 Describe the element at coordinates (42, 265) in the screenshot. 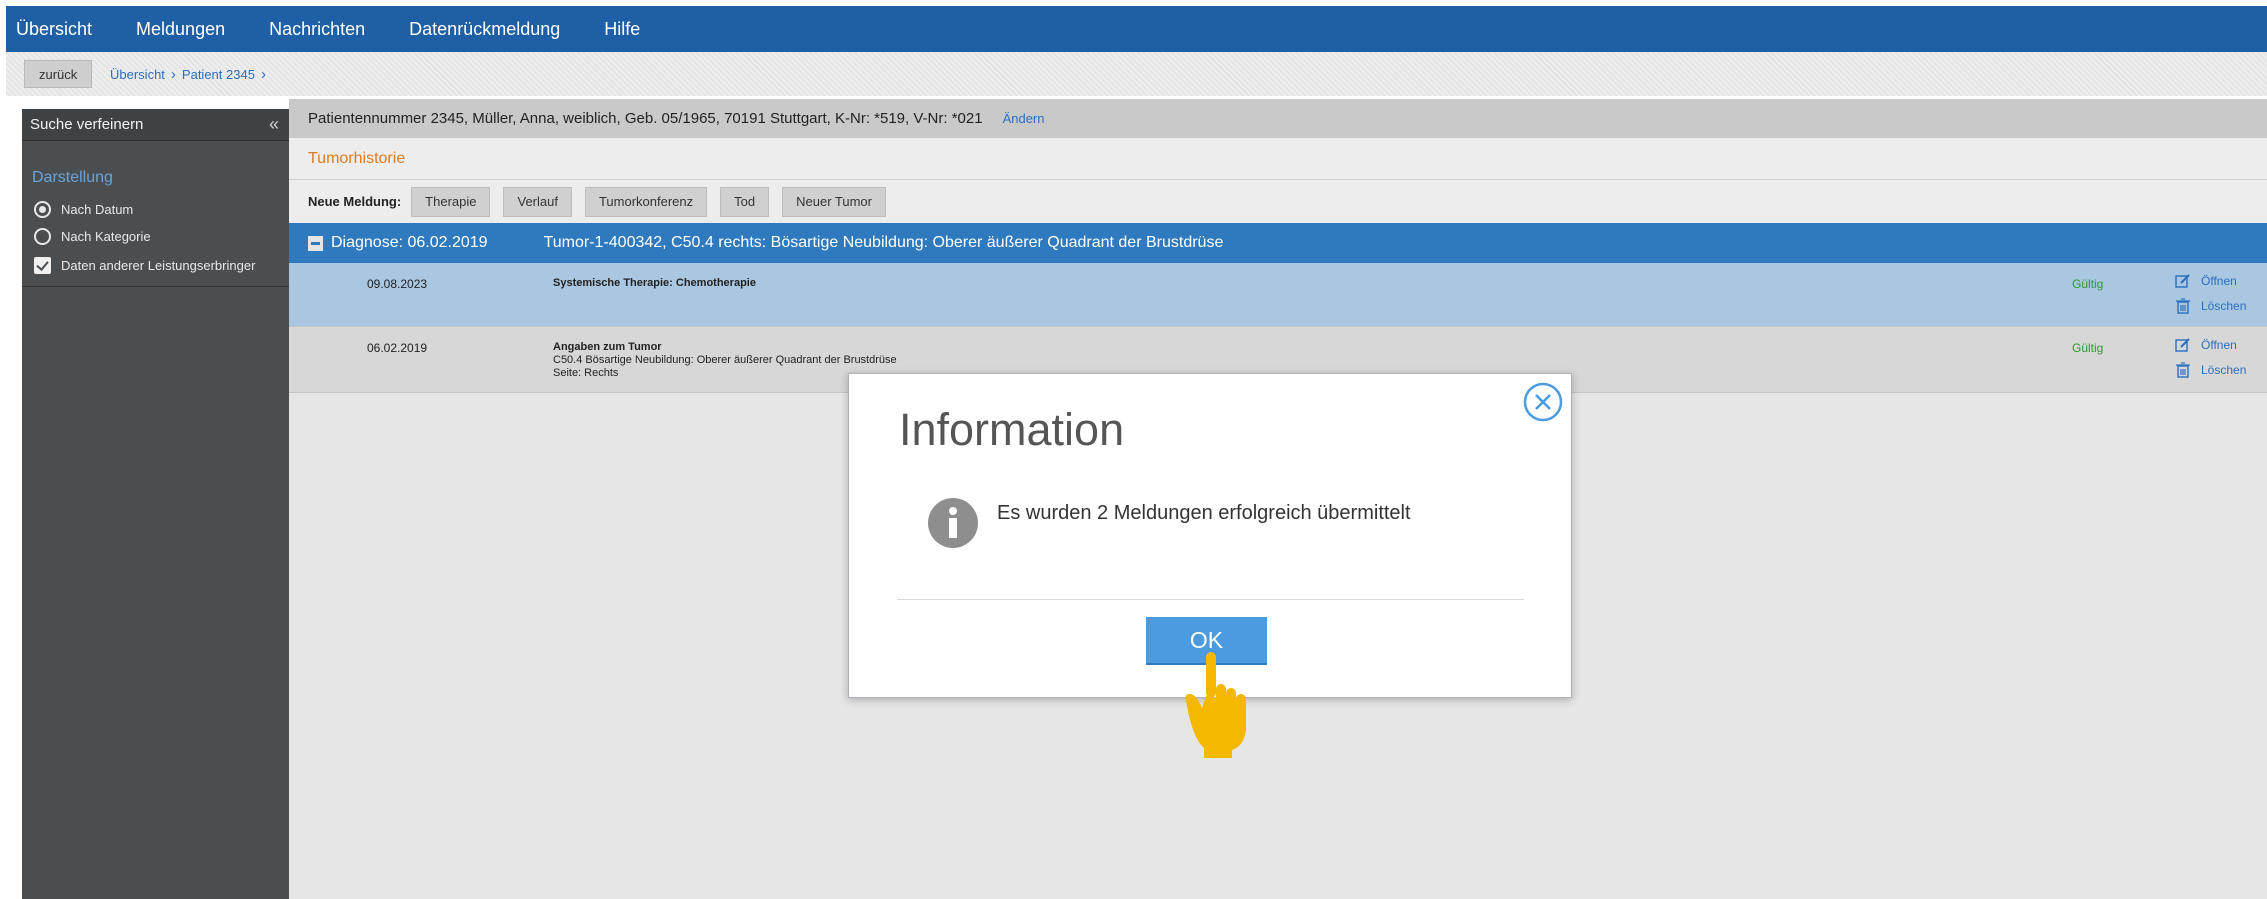

I see `checkbox-checked-icon` at that location.